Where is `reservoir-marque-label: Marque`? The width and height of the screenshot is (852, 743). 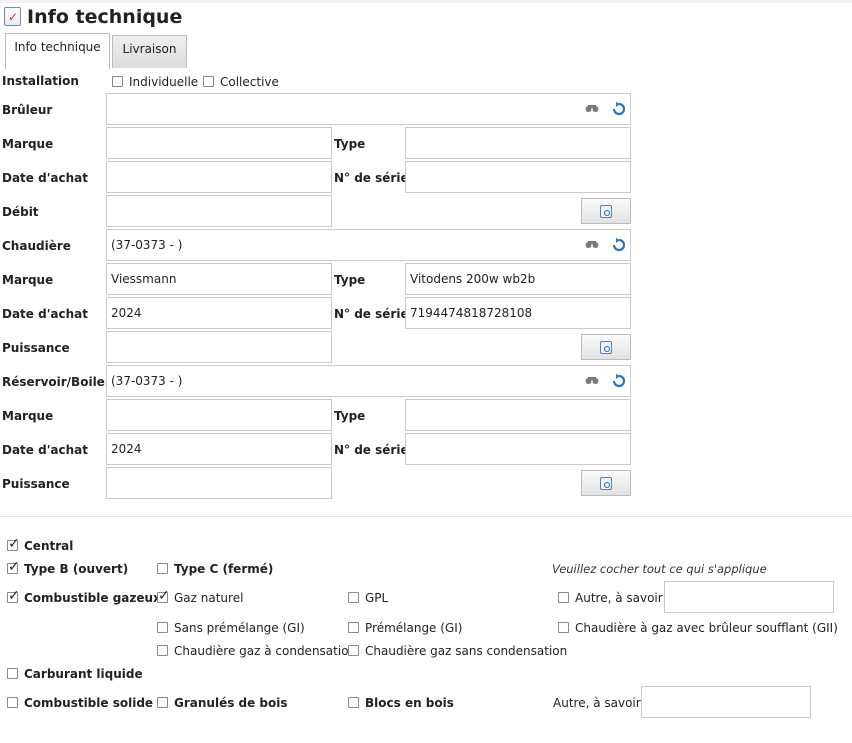
reservoir-marque-label: Marque is located at coordinates (28, 416).